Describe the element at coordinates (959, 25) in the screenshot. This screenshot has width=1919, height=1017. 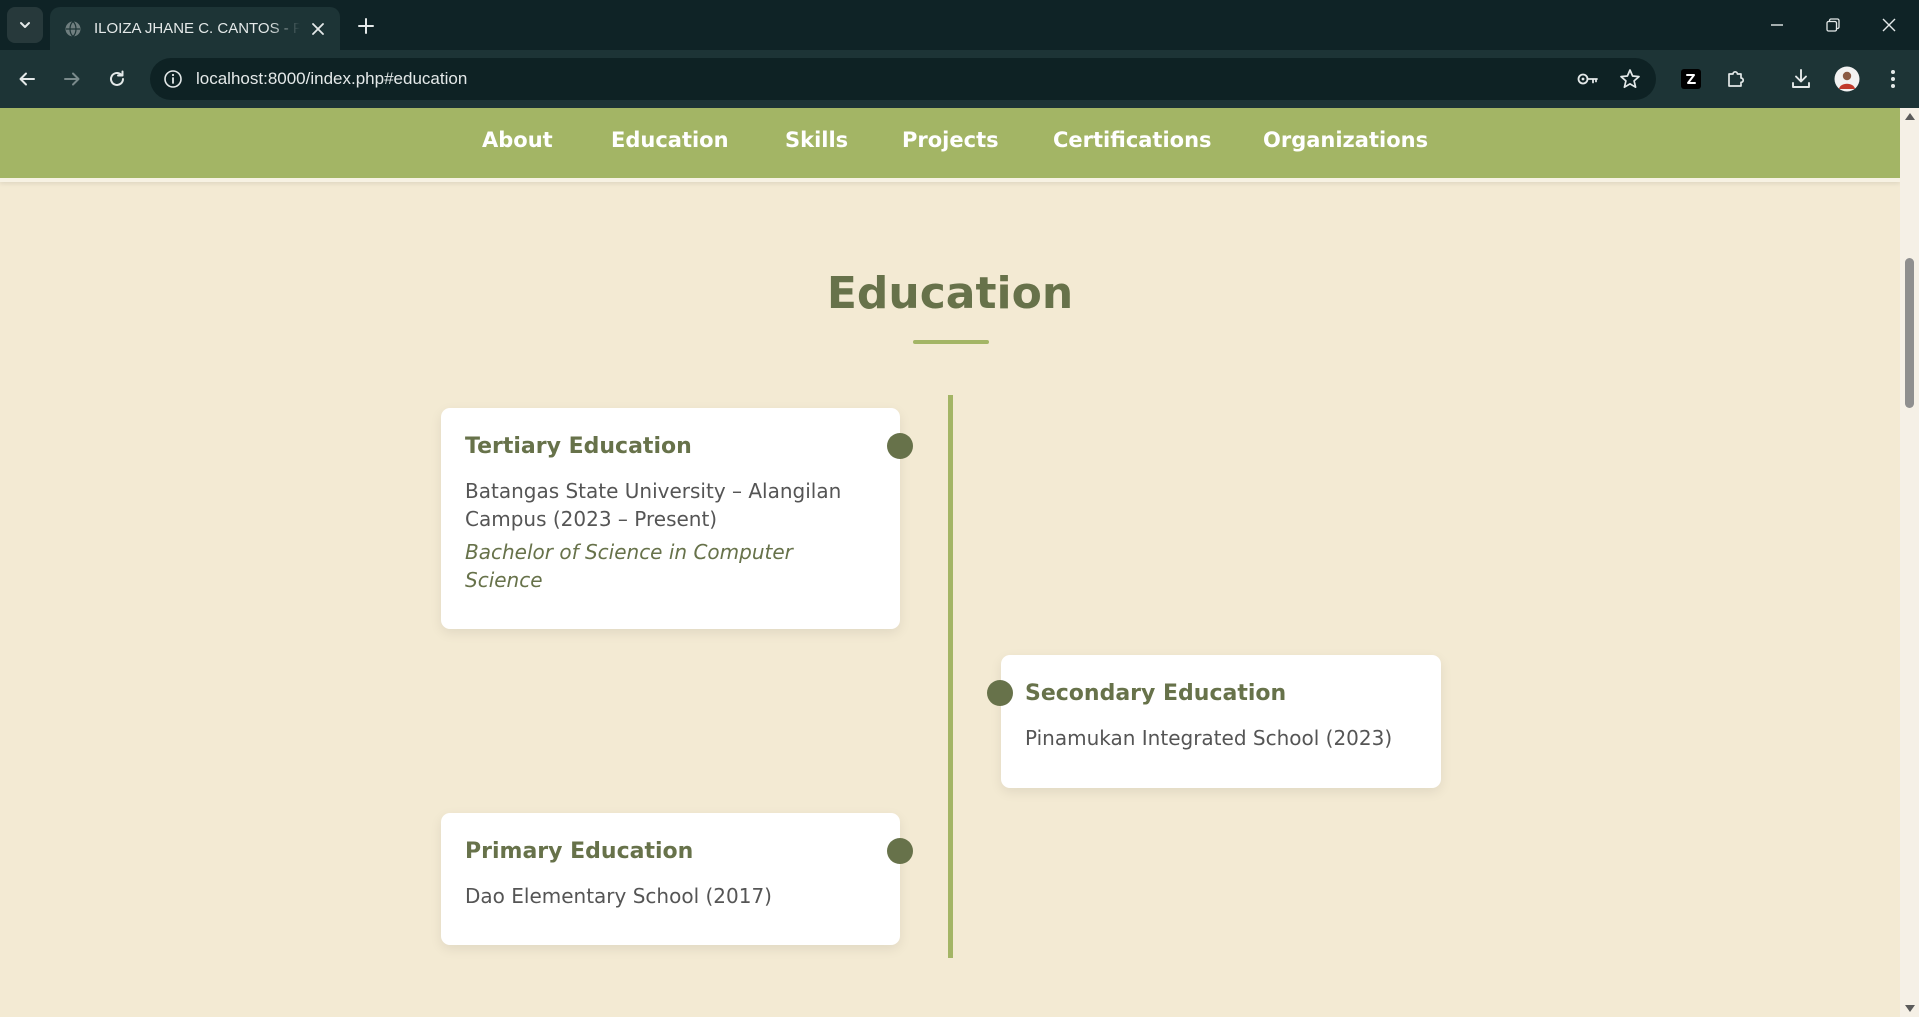
I see `browser-tab-strip: ILOIZA JHANE C. CANTOS - Portfolio` at that location.